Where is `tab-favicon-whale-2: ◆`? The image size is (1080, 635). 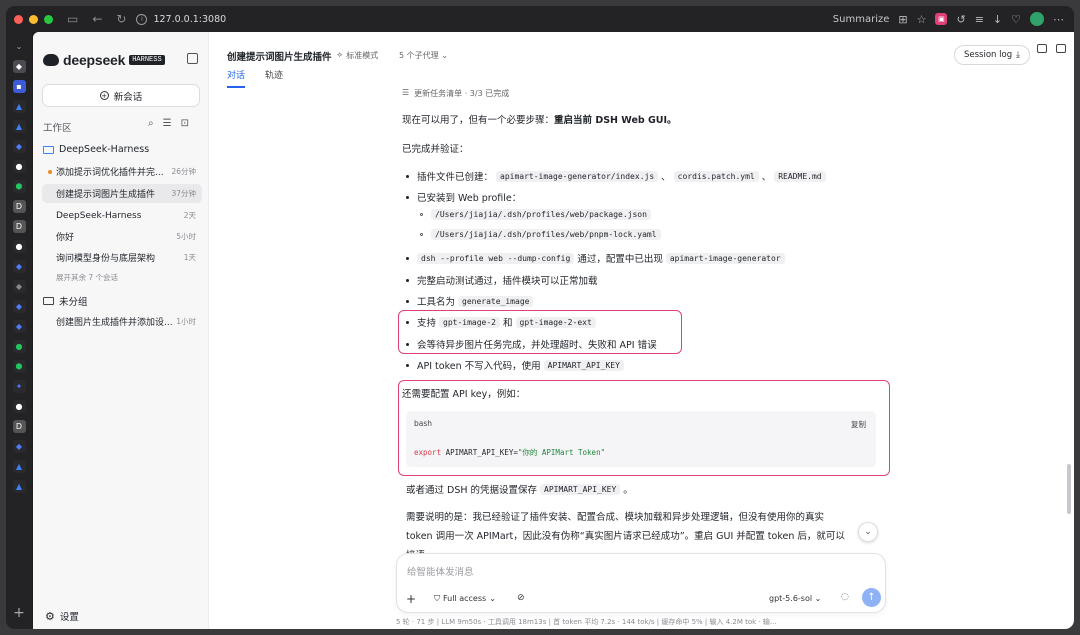
tab-favicon-whale-2: ◆ is located at coordinates (19, 266).